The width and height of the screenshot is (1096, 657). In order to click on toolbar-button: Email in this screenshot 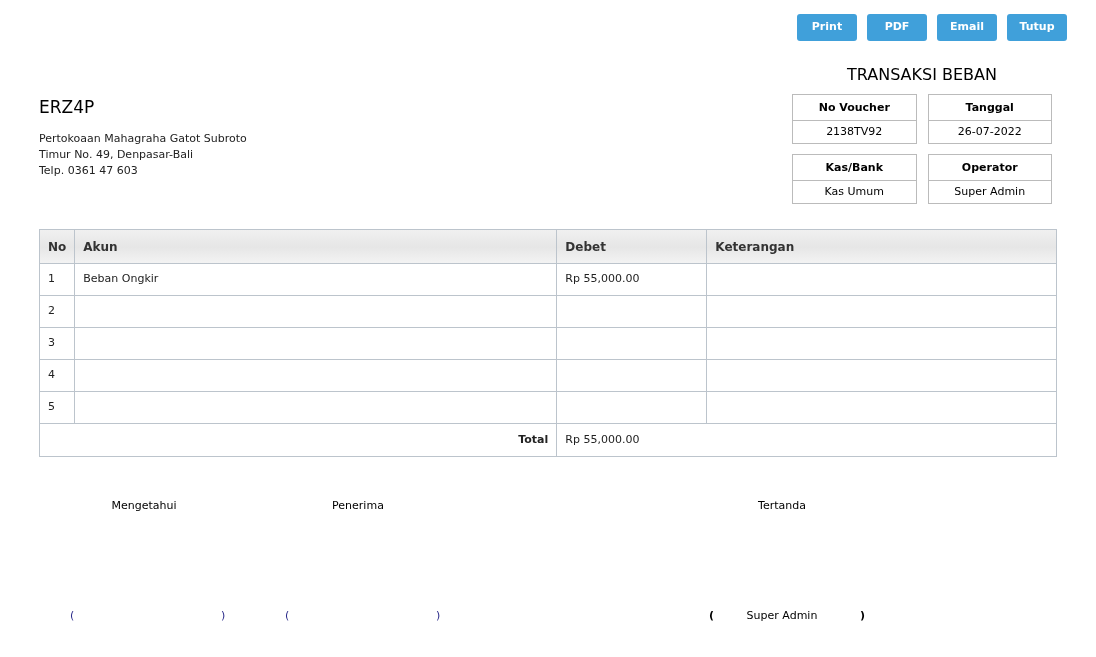, I will do `click(967, 27)`.